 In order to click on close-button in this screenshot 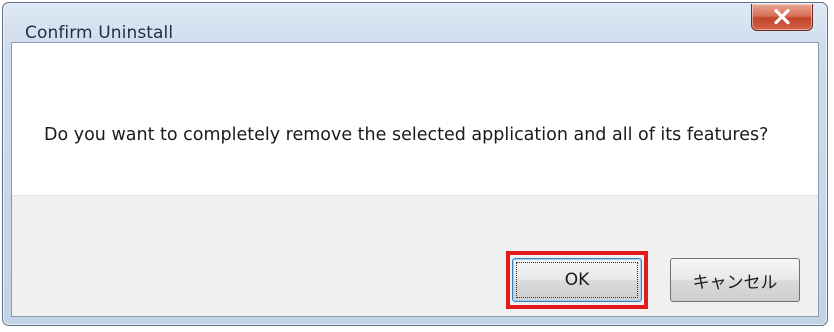, I will do `click(782, 17)`.